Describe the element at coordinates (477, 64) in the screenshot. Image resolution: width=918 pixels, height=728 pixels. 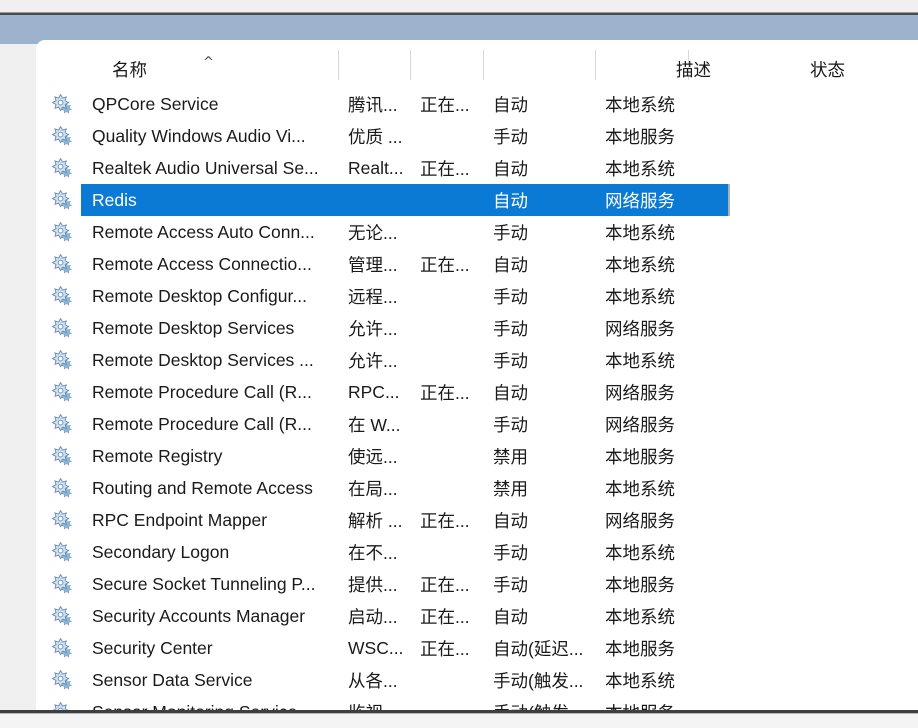
I see `table-header-row: ^ 名称 描述 状态 启动类型 登录为` at that location.